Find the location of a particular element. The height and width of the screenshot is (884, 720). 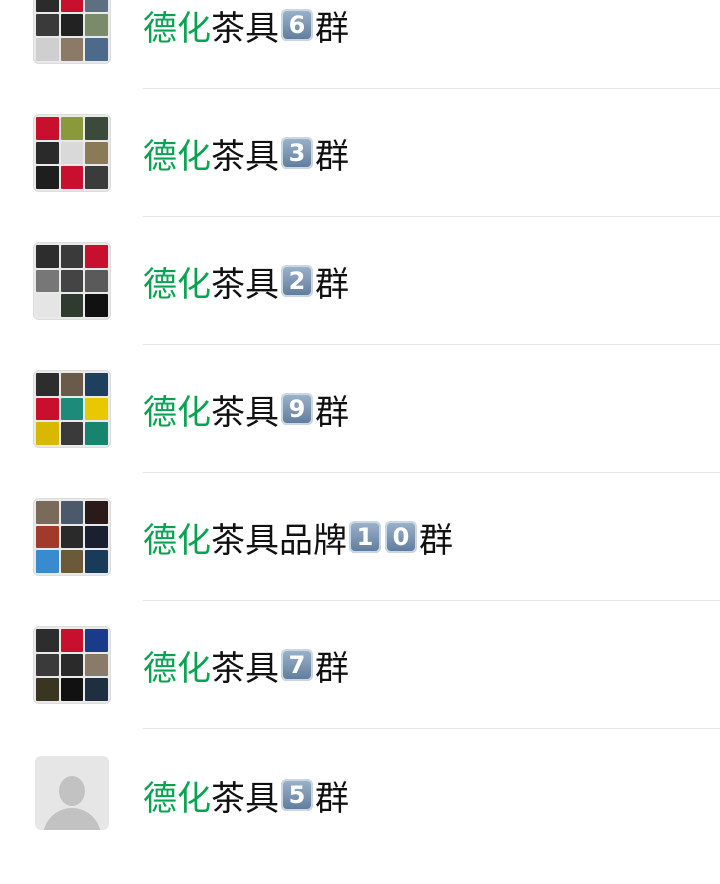

avatar-head-shape is located at coordinates (72, 791).